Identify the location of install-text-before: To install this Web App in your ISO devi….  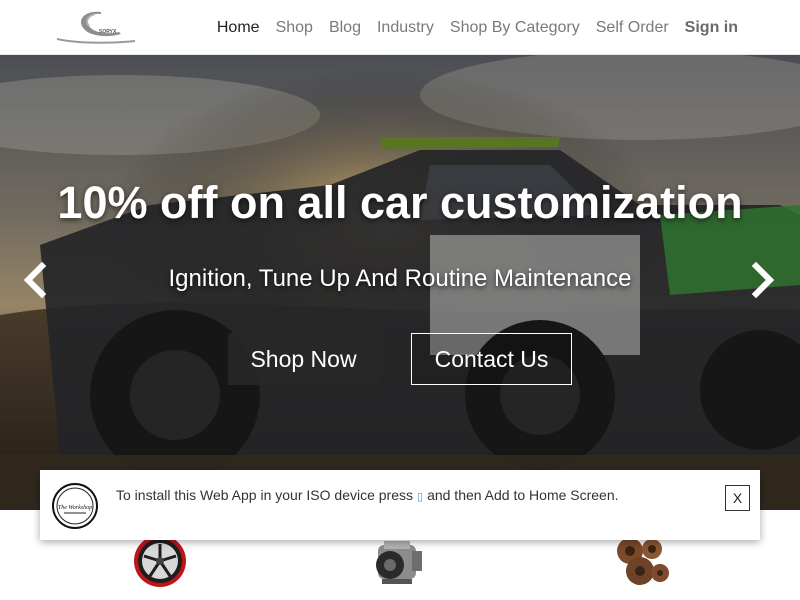
(264, 495).